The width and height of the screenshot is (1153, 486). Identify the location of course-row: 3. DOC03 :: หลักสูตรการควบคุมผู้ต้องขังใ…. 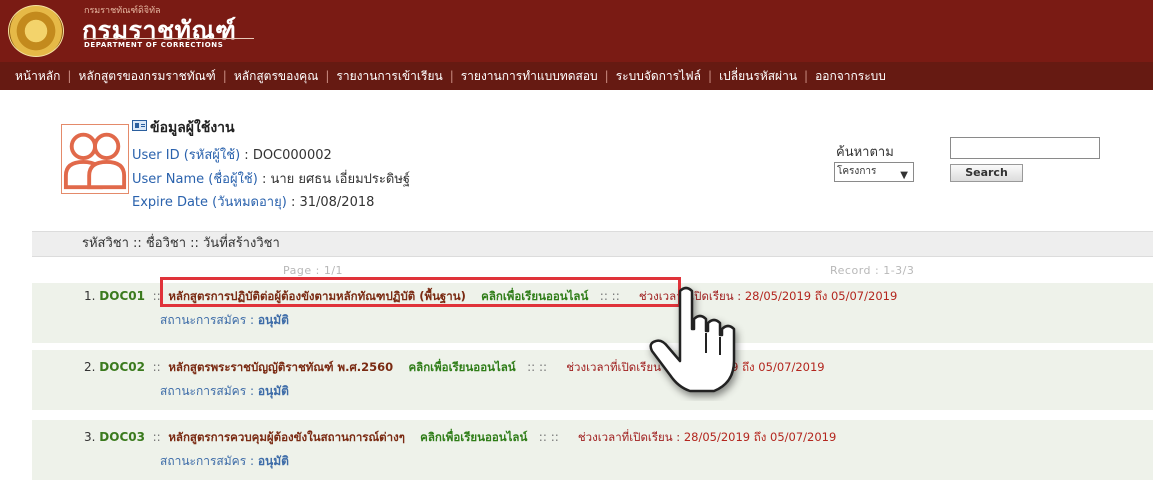
(592, 450).